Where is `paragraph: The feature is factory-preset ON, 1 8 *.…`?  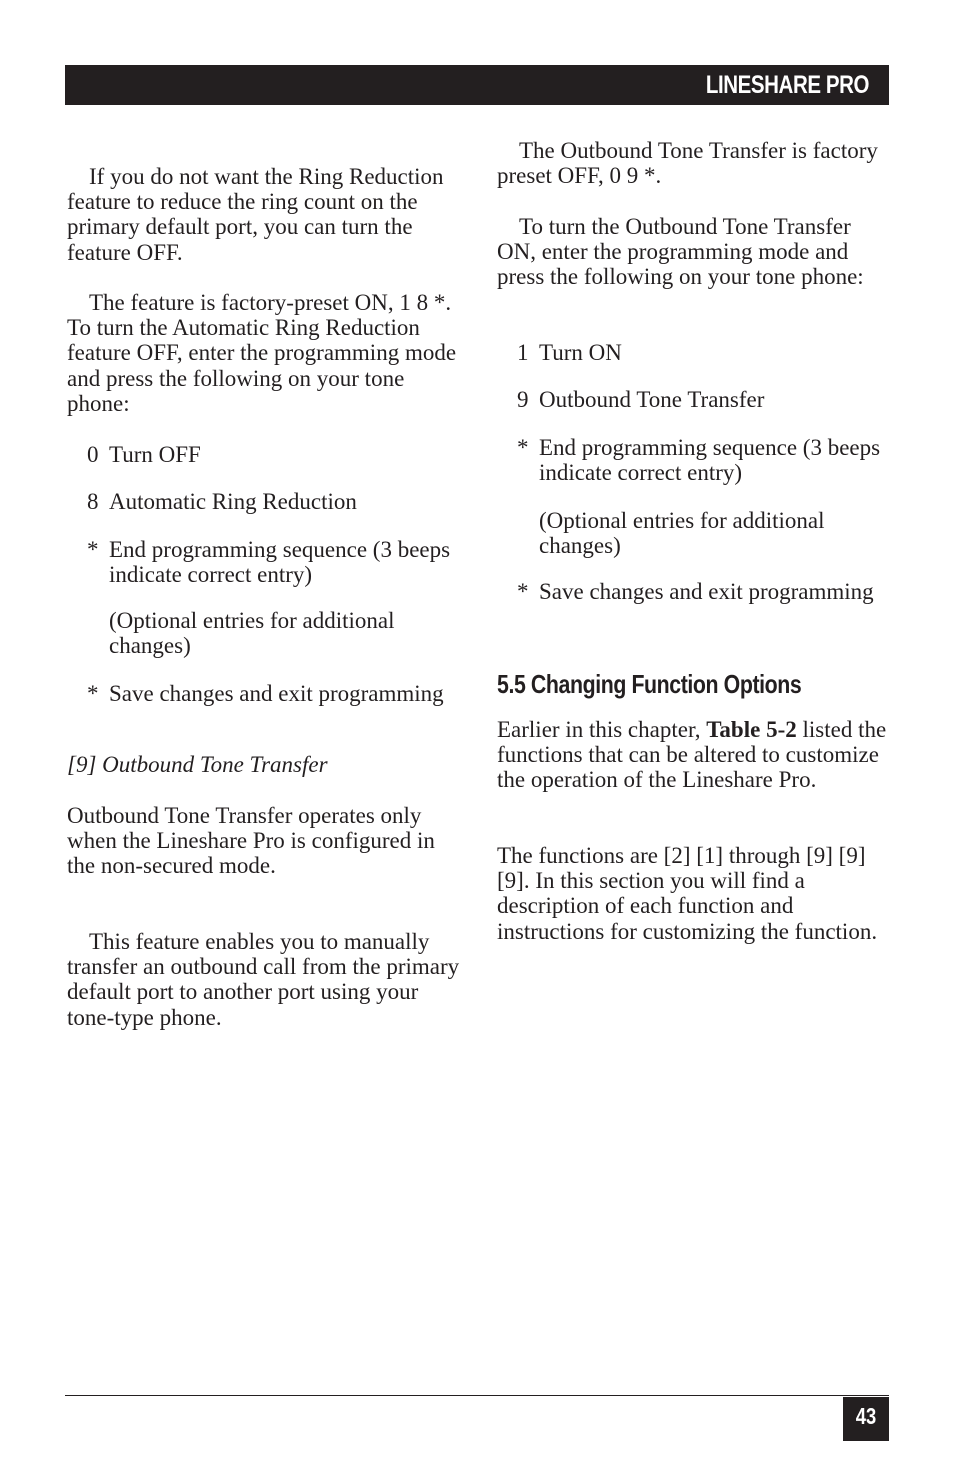
paragraph: The feature is factory-preset ON, 1 8 *.… is located at coordinates (262, 353).